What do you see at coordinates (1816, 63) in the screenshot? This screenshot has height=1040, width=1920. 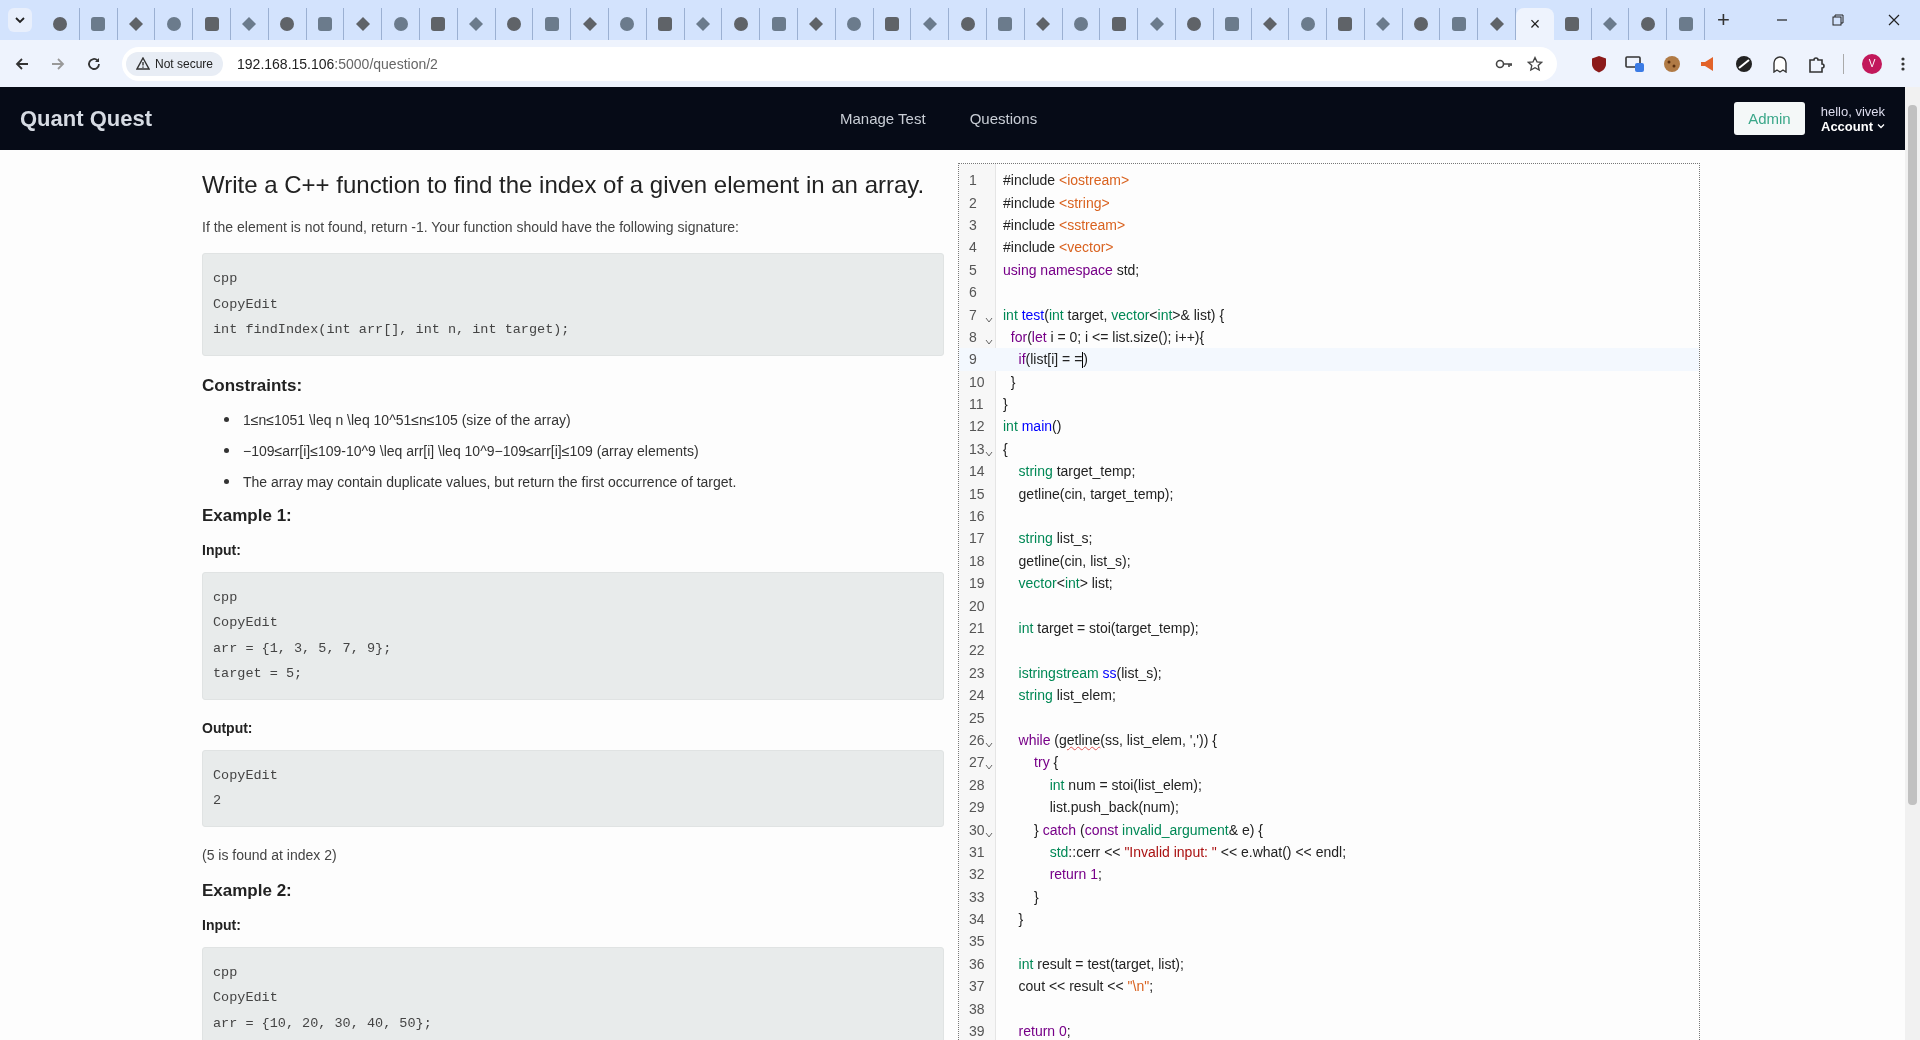 I see `puzzle-icon` at bounding box center [1816, 63].